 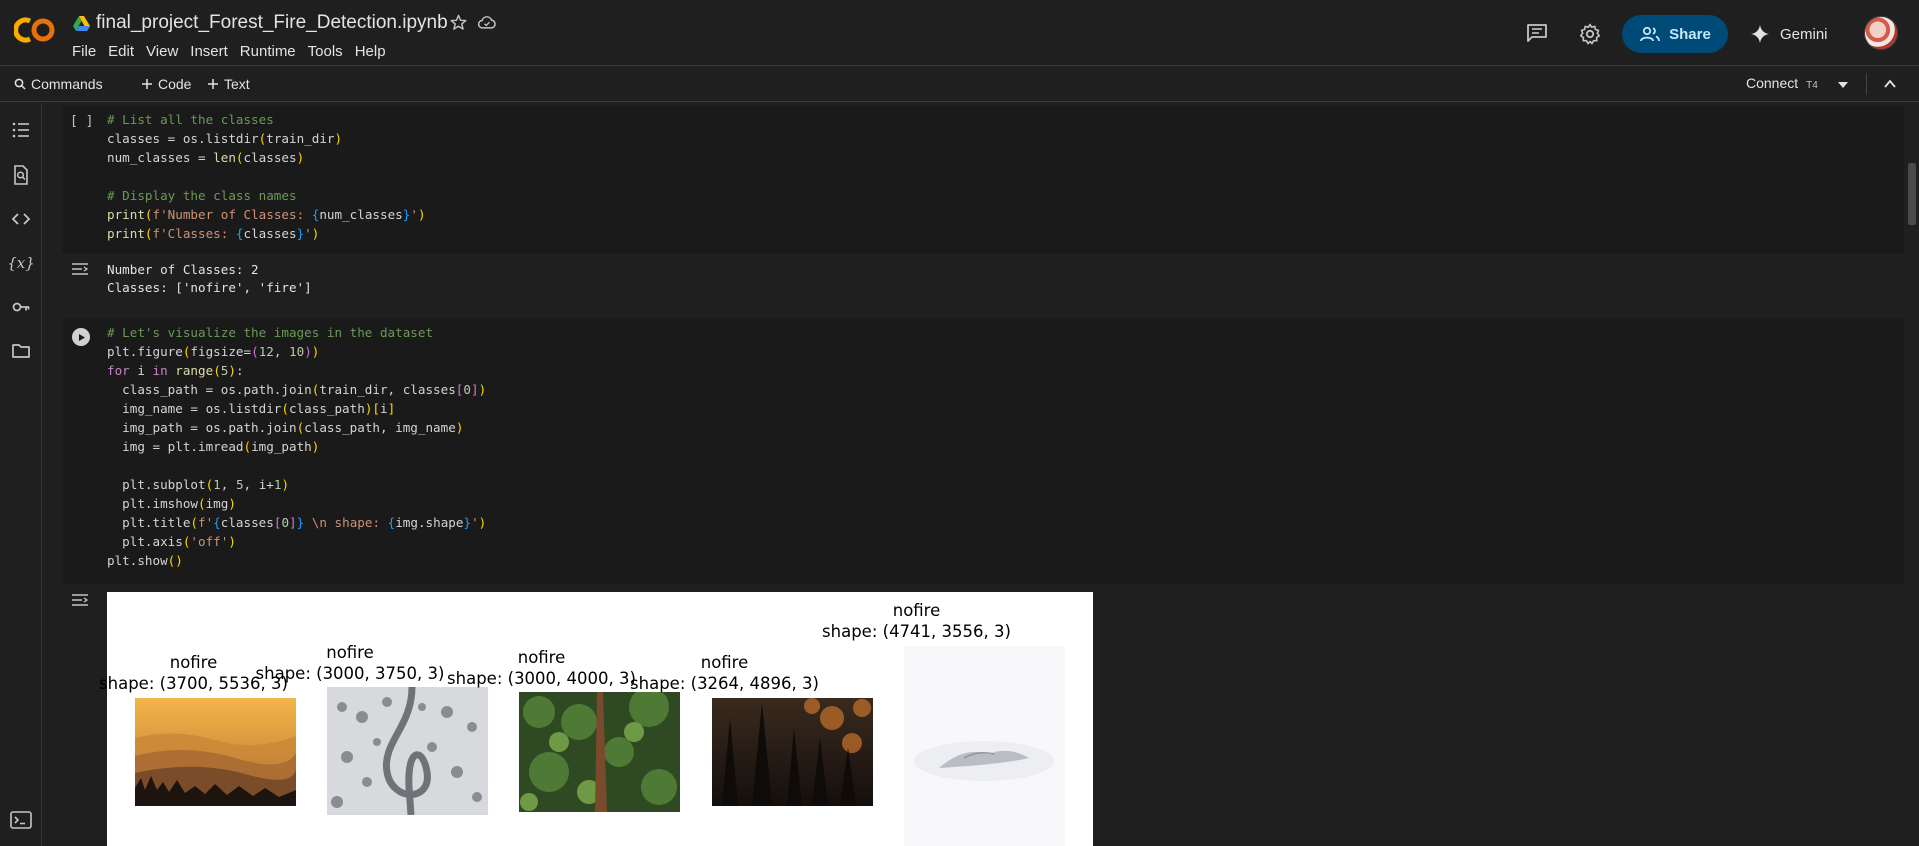 I want to click on menu-help: Help, so click(x=374, y=51).